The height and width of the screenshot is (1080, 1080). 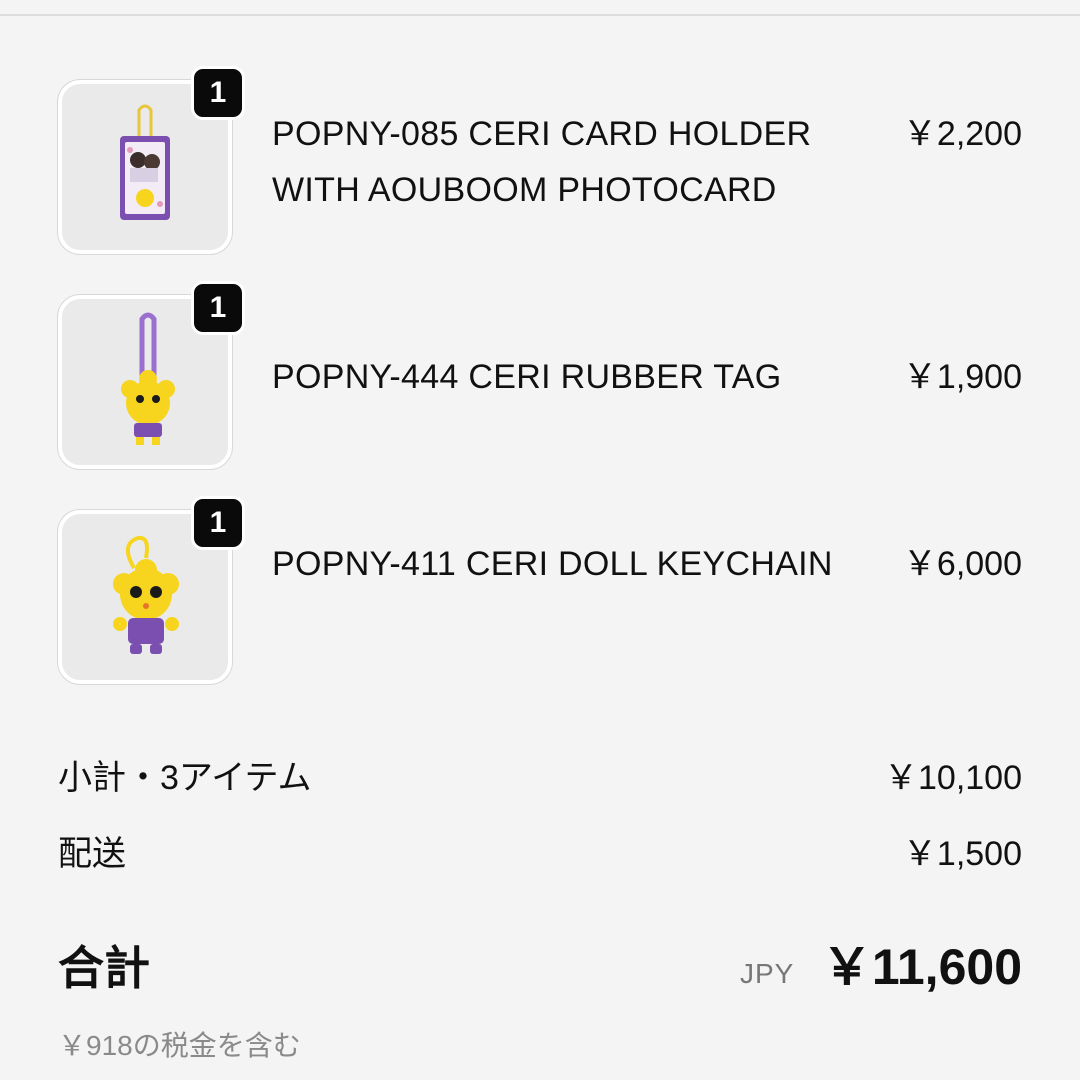 I want to click on shipping-value: ￥1,500, so click(x=962, y=854).